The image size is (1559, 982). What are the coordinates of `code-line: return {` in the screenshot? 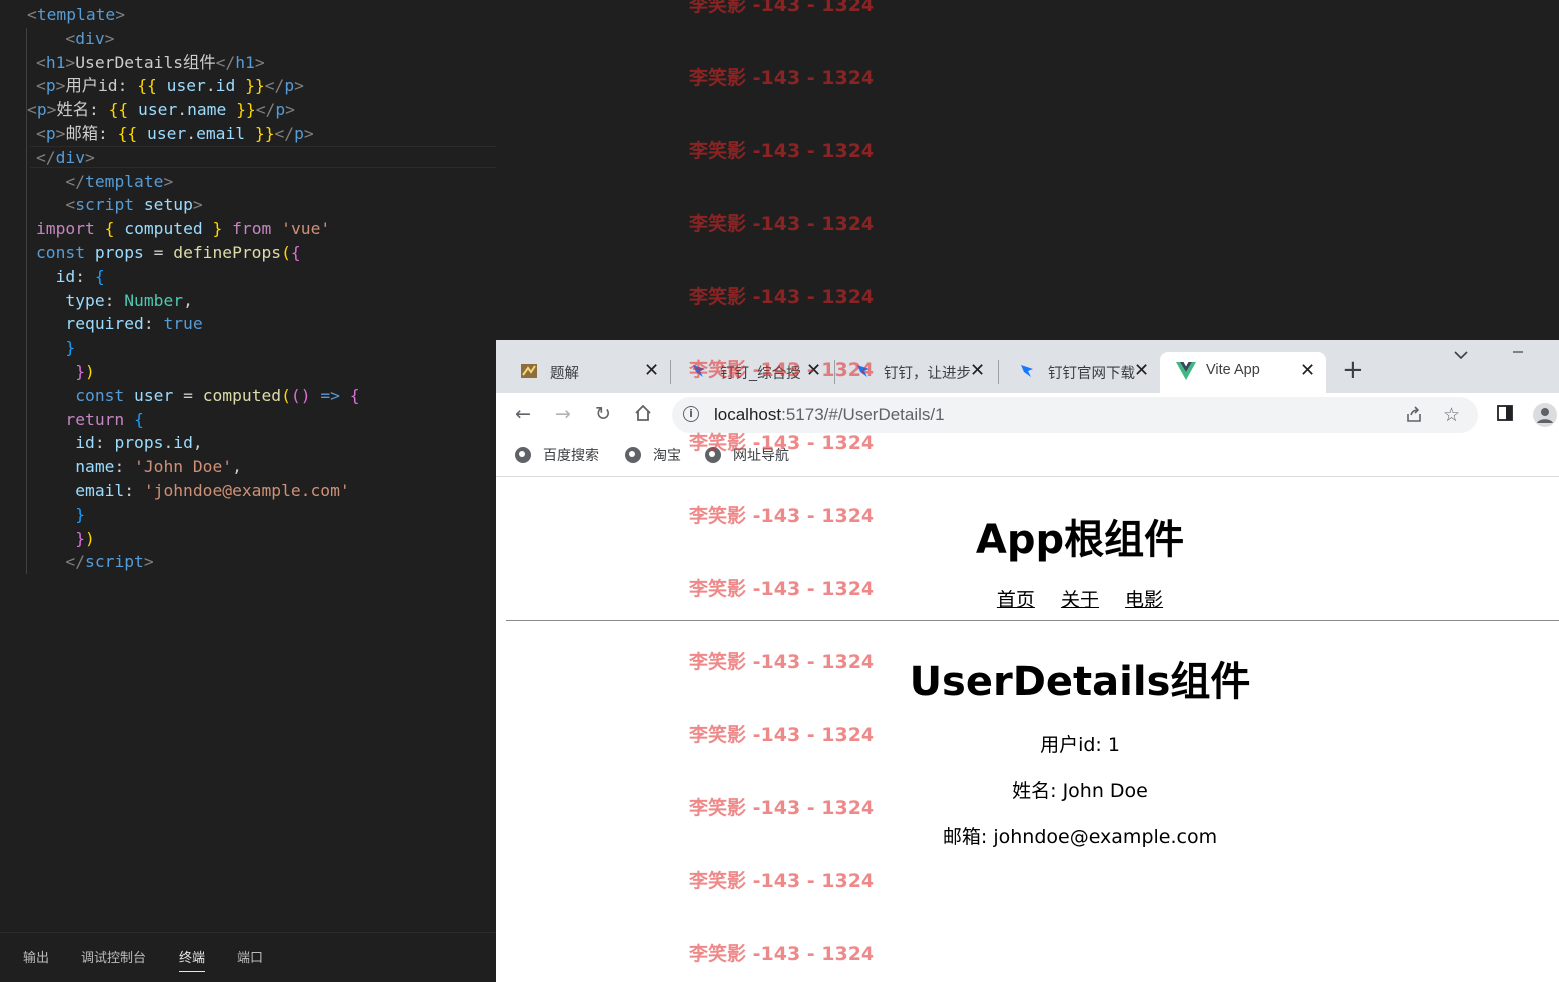 It's located at (104, 419).